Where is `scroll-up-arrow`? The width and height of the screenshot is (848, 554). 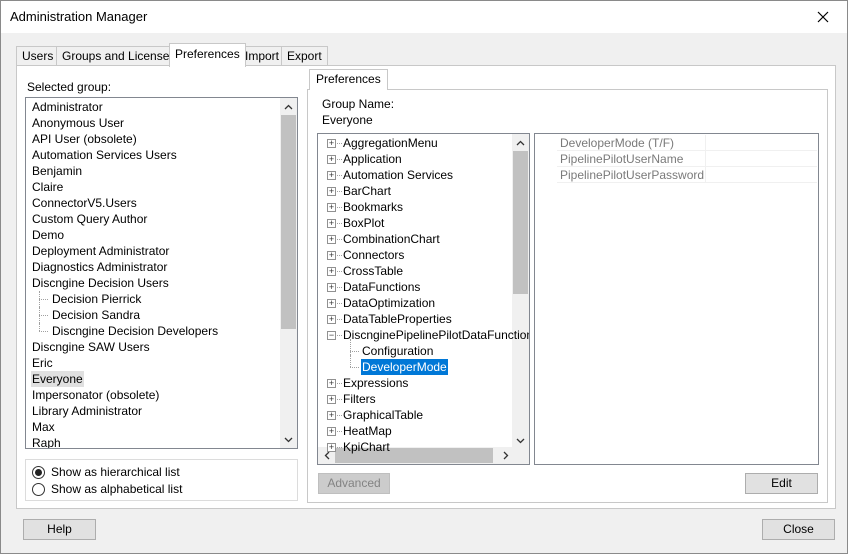 scroll-up-arrow is located at coordinates (288, 106).